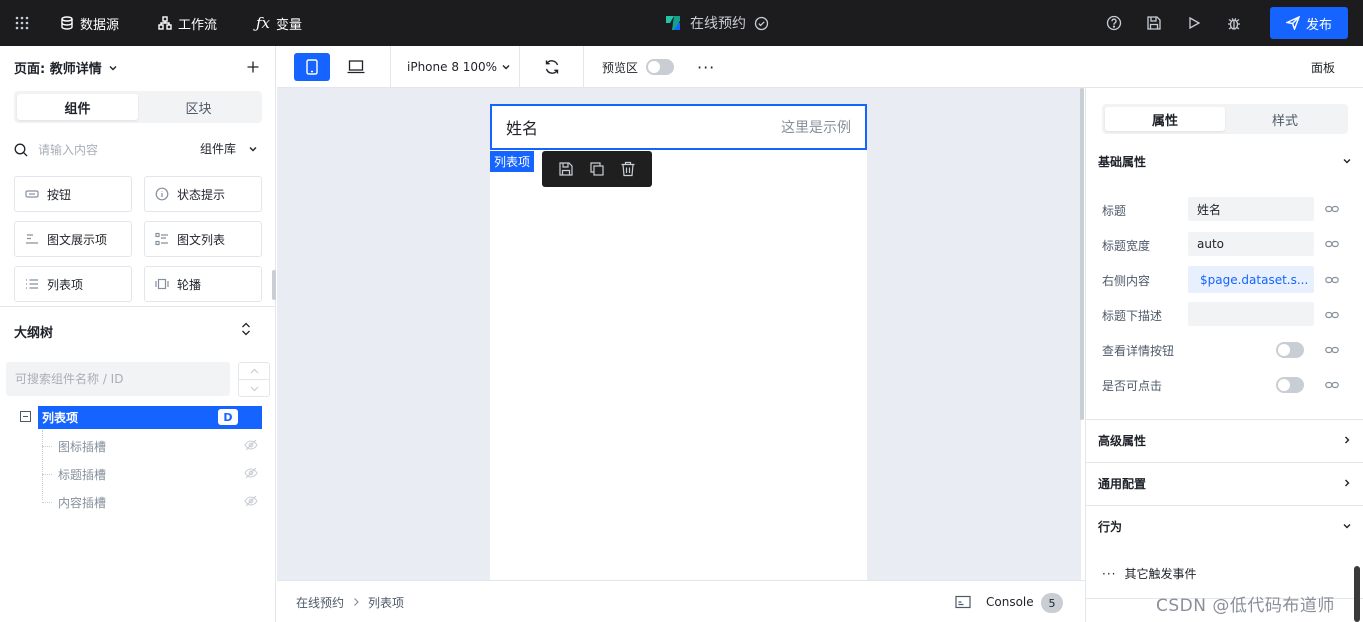 This screenshot has width=1363, height=622. What do you see at coordinates (203, 194) in the screenshot?
I see `component-status-tip: 状态提示` at bounding box center [203, 194].